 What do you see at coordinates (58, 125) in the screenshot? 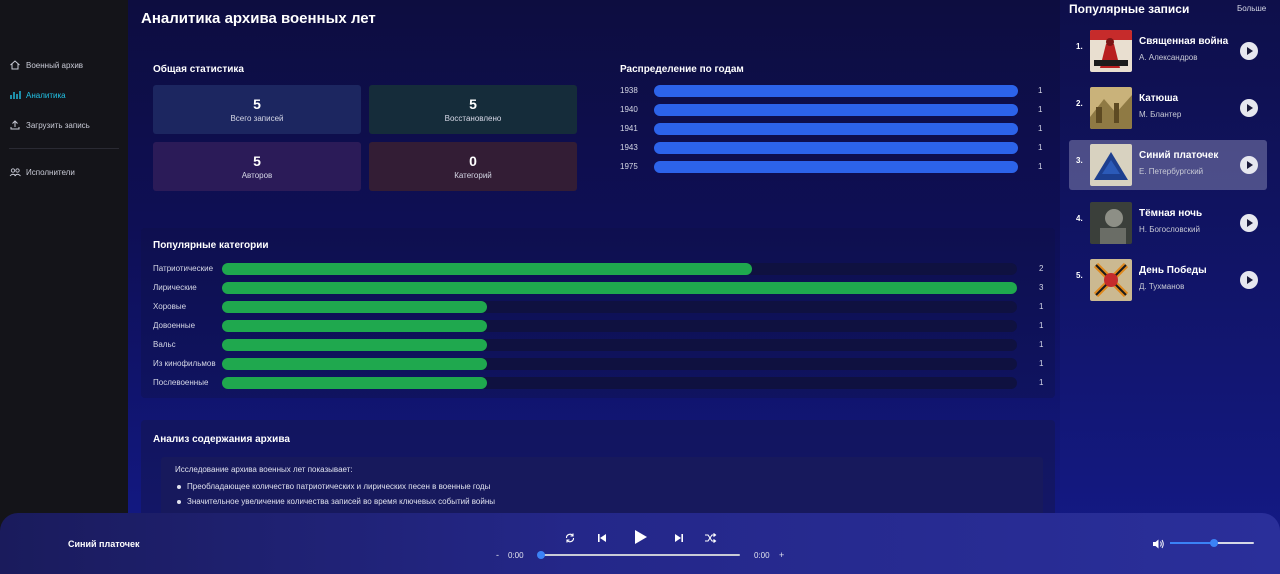
I see `sidebar-item-label: Загрузить запись` at bounding box center [58, 125].